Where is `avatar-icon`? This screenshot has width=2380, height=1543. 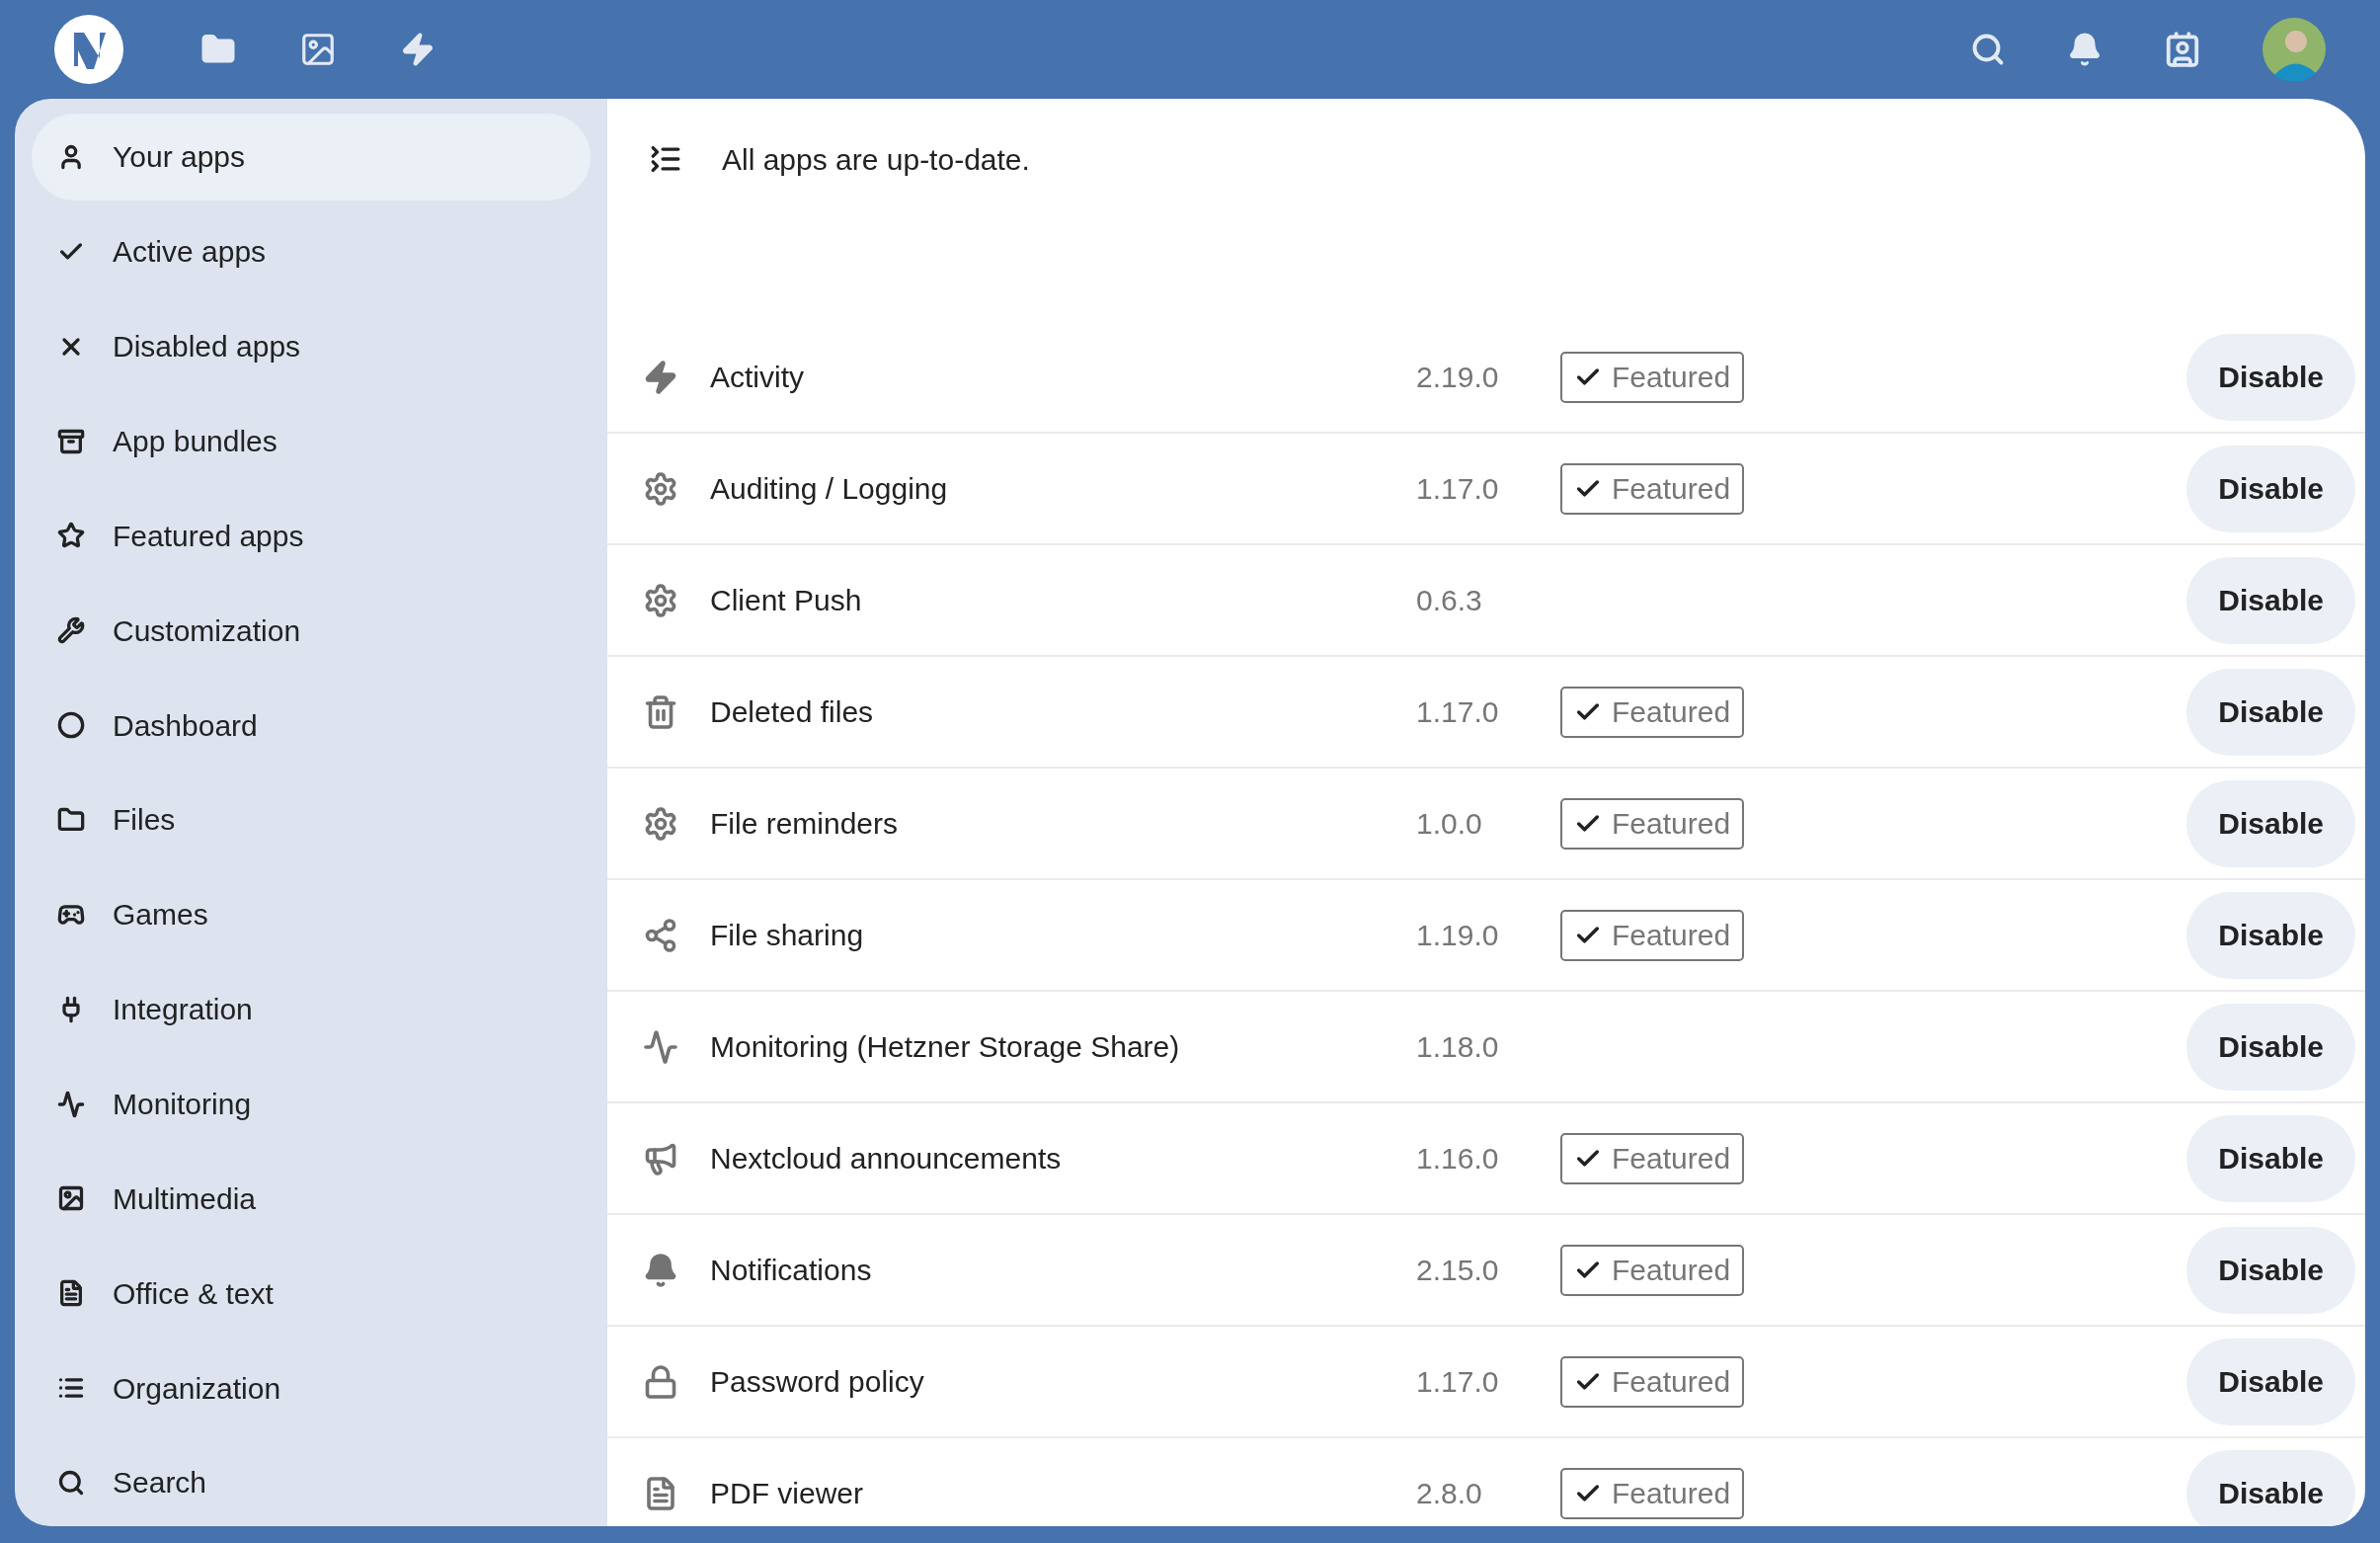 avatar-icon is located at coordinates (2294, 49).